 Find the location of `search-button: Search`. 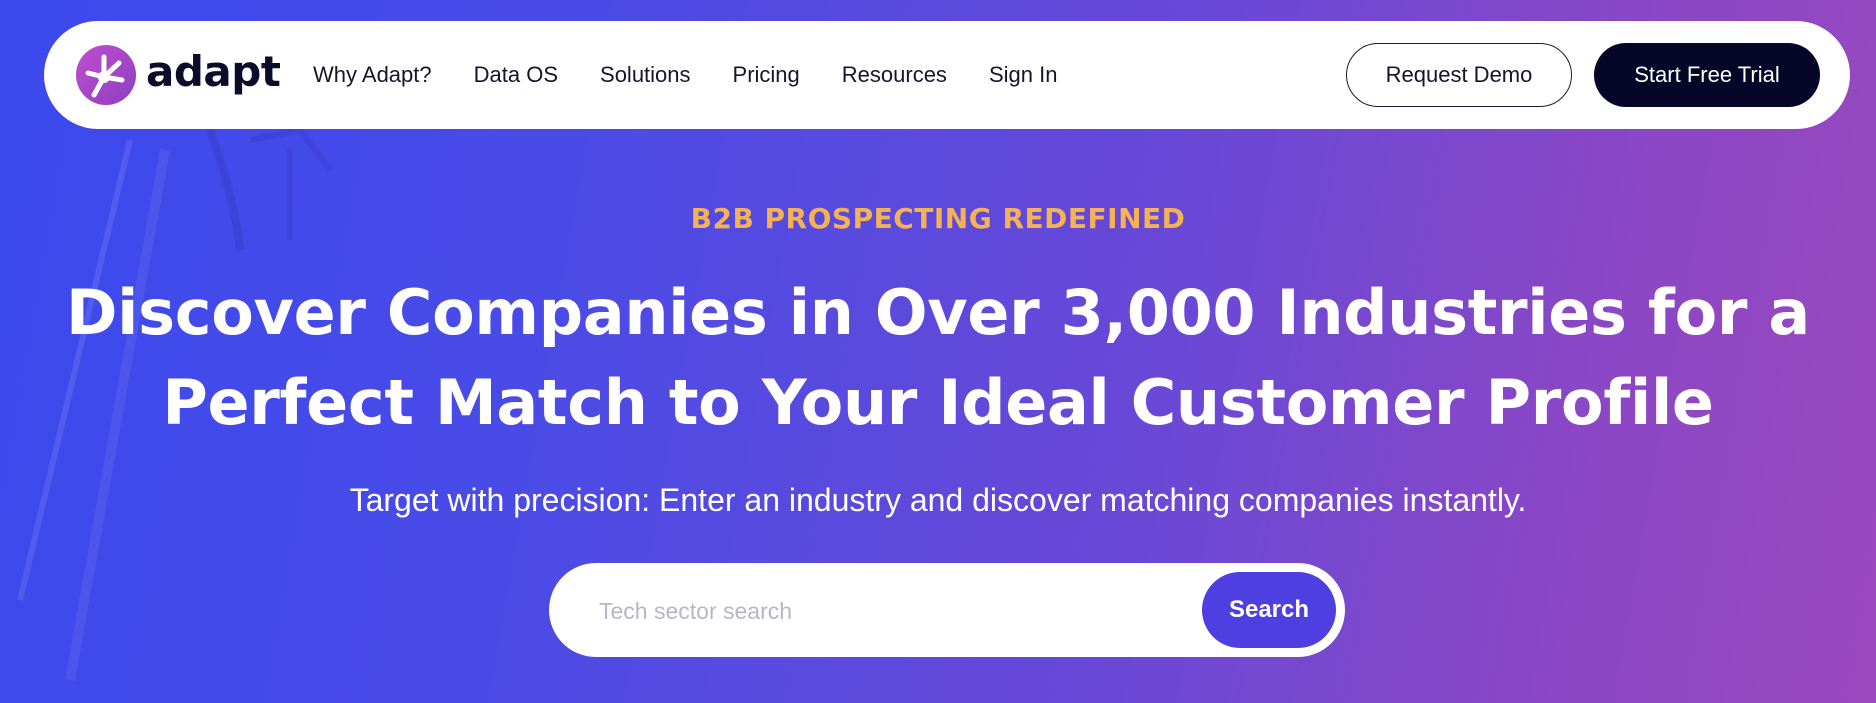

search-button: Search is located at coordinates (1269, 610).